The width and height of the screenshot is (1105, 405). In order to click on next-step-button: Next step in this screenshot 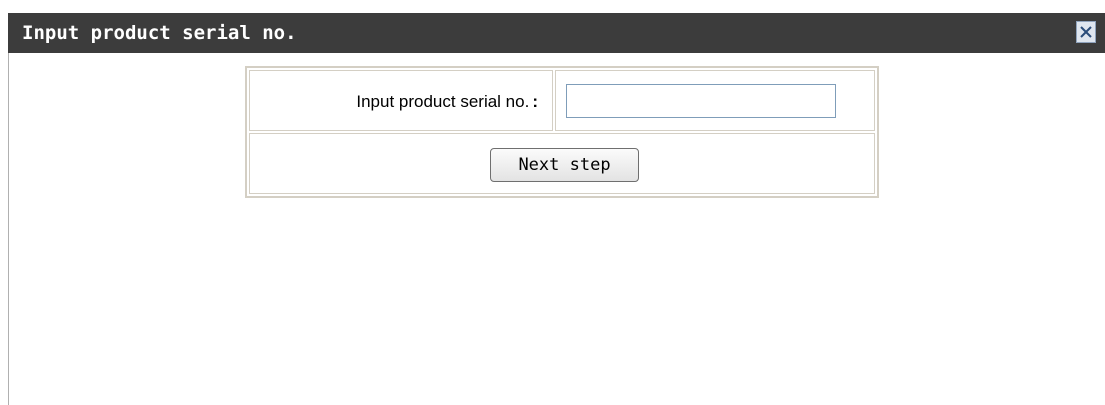, I will do `click(564, 165)`.